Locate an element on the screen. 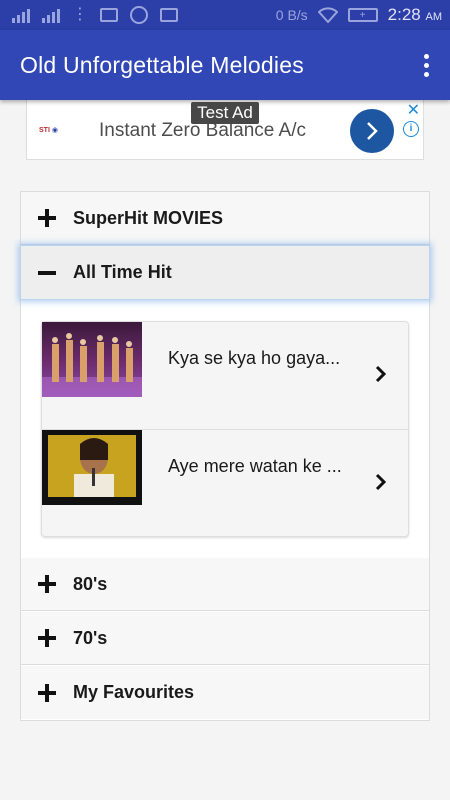  clock: 2:28 AM is located at coordinates (415, 15).